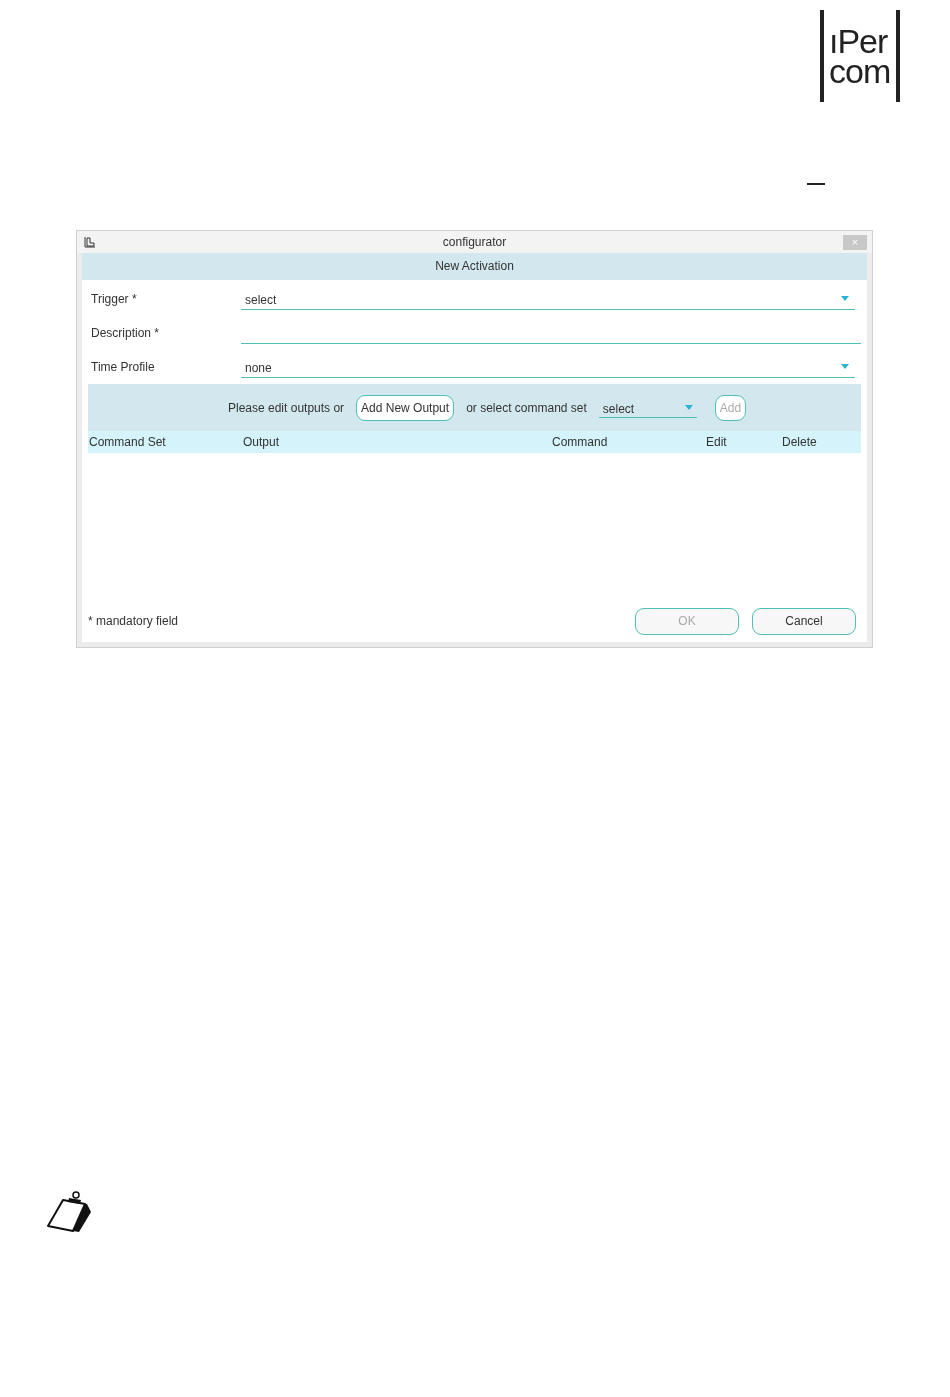  Describe the element at coordinates (860, 56) in the screenshot. I see `logo: ıPer com` at that location.